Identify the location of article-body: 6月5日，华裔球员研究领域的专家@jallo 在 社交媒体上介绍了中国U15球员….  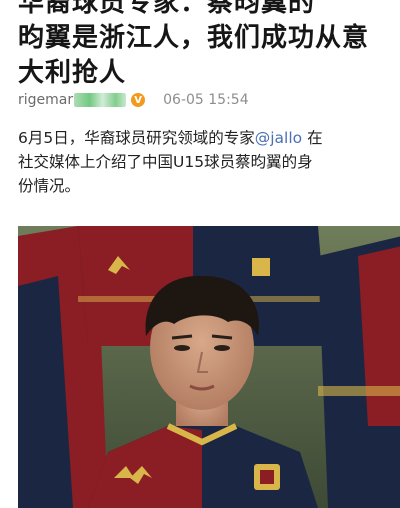
(209, 162).